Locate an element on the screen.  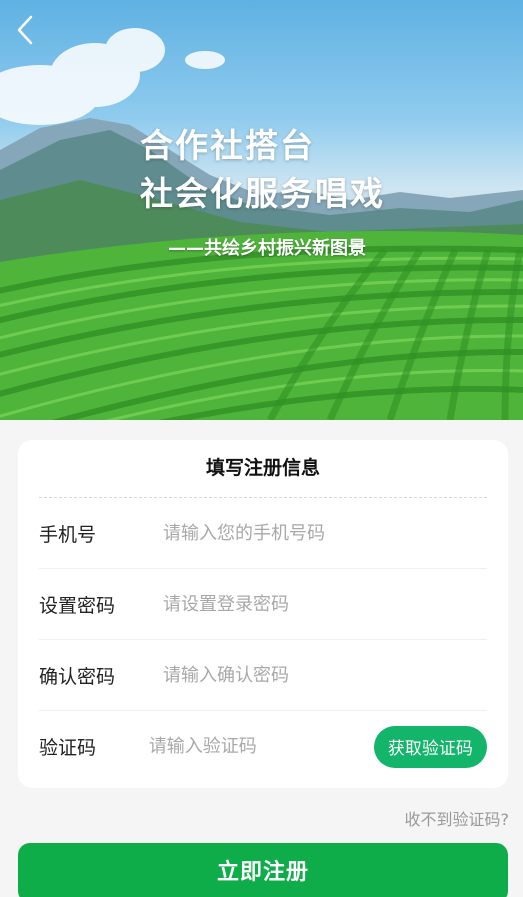
confirm-password-input is located at coordinates (325, 675).